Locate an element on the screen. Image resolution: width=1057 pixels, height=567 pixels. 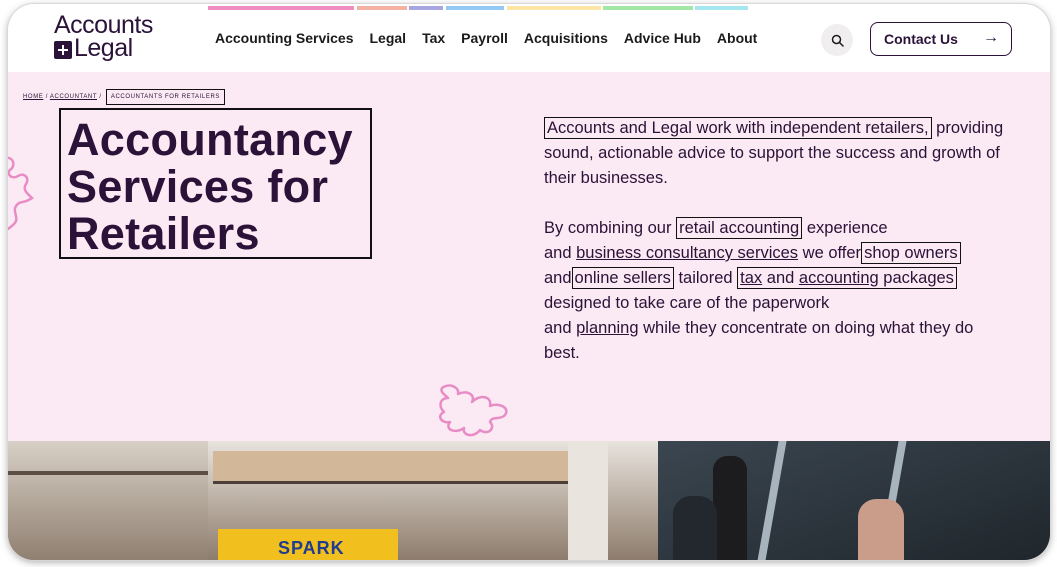
page-title: Accountancy Services for Retailers is located at coordinates (215, 183).